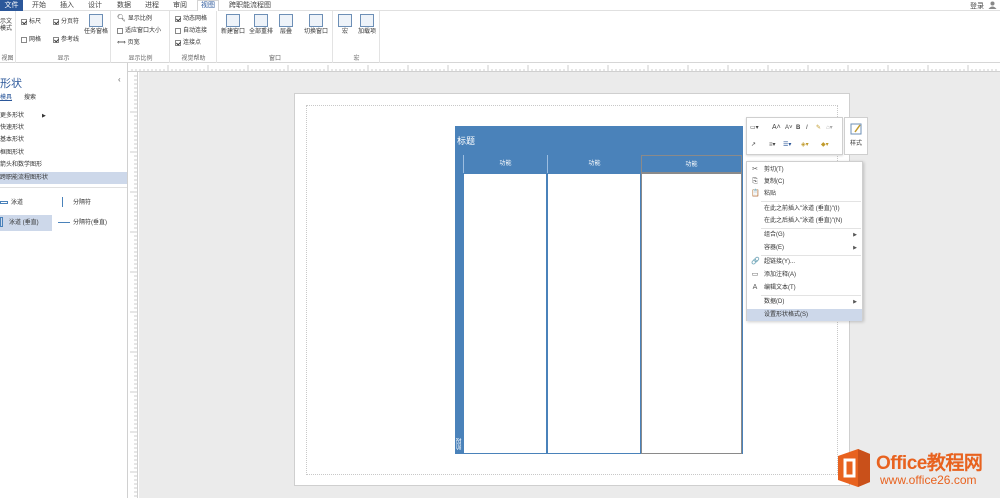 This screenshot has width=1000, height=498. What do you see at coordinates (63, 128) in the screenshot?
I see `stencil-quick-shapes: 快速形状` at bounding box center [63, 128].